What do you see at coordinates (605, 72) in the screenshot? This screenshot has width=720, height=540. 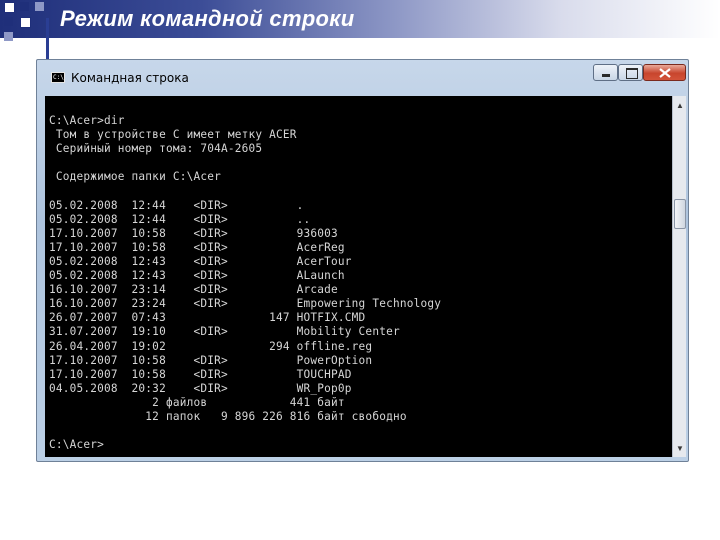 I see `minimize-button` at bounding box center [605, 72].